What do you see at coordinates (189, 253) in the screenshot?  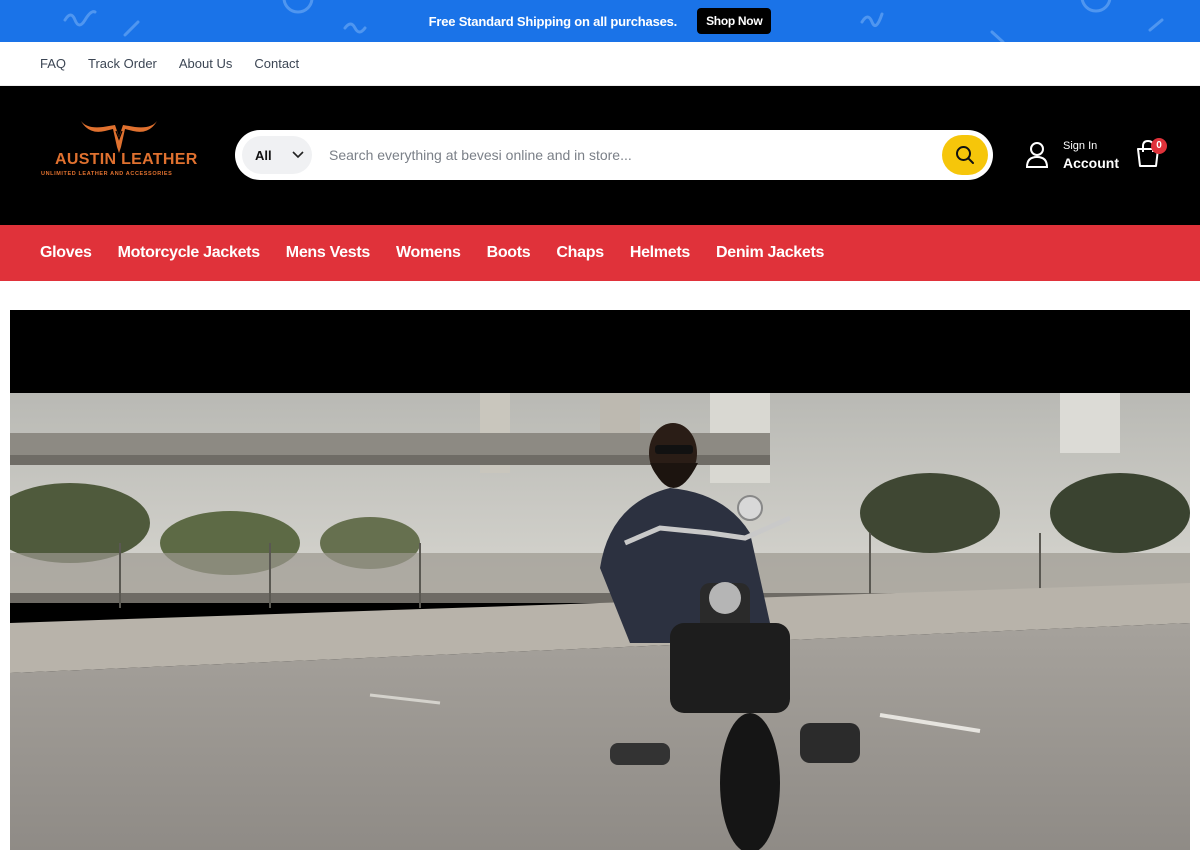 I see `nav-item-motorcycle-jackets: Motorcycle Jackets` at bounding box center [189, 253].